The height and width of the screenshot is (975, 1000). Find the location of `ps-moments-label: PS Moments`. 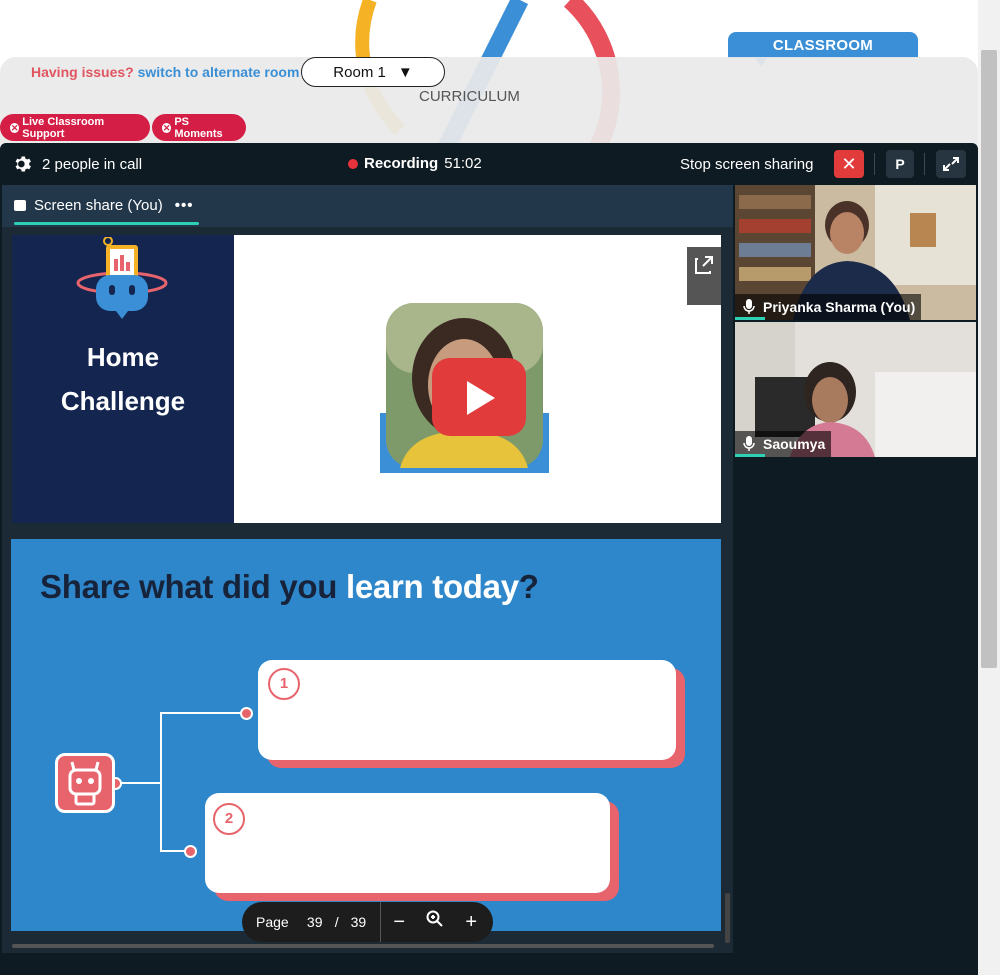

ps-moments-label: PS Moments is located at coordinates (198, 127).